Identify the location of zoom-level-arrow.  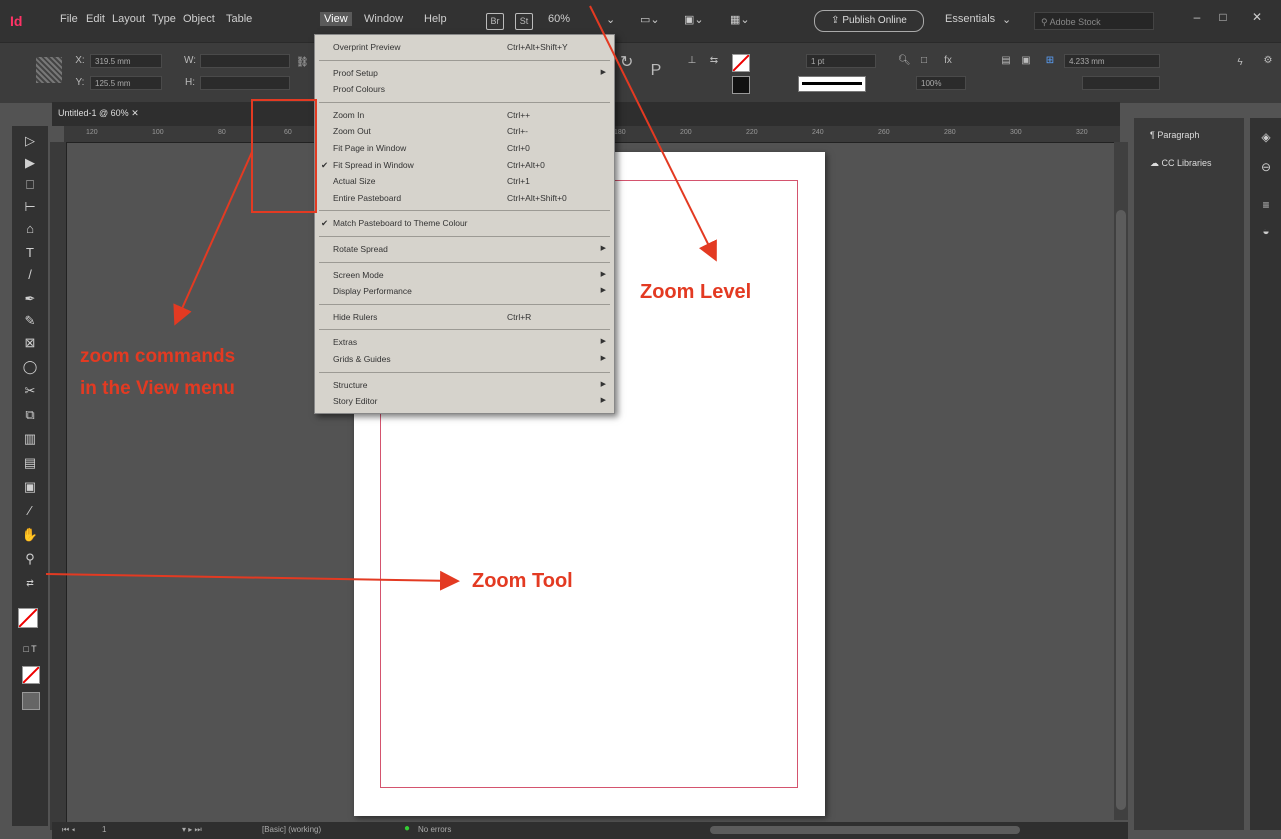
(653, 133).